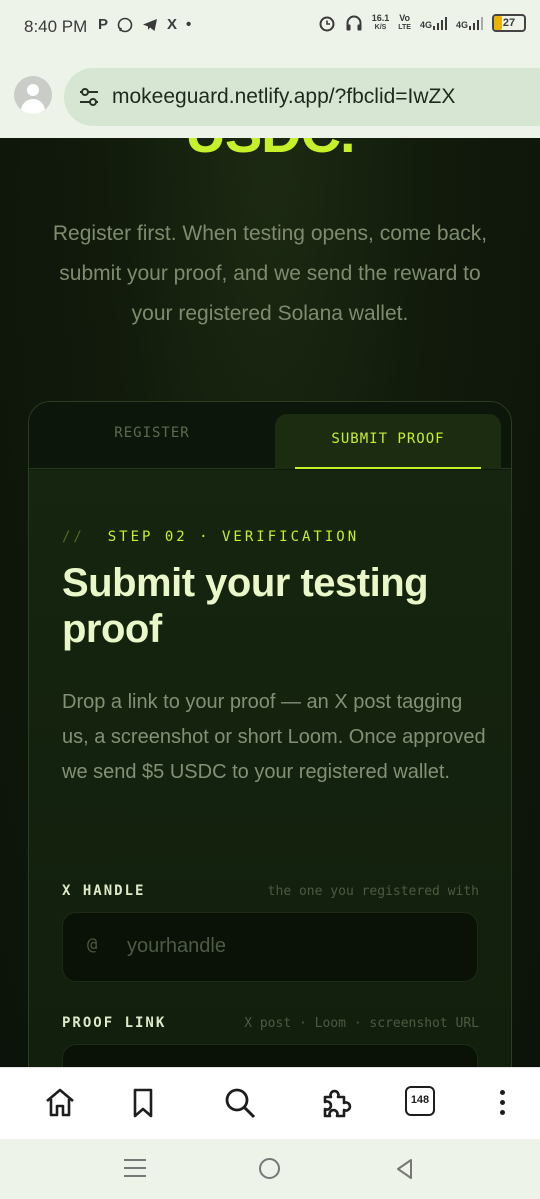  What do you see at coordinates (114, 1023) in the screenshot?
I see `proof-link-label: PROOF LINK` at bounding box center [114, 1023].